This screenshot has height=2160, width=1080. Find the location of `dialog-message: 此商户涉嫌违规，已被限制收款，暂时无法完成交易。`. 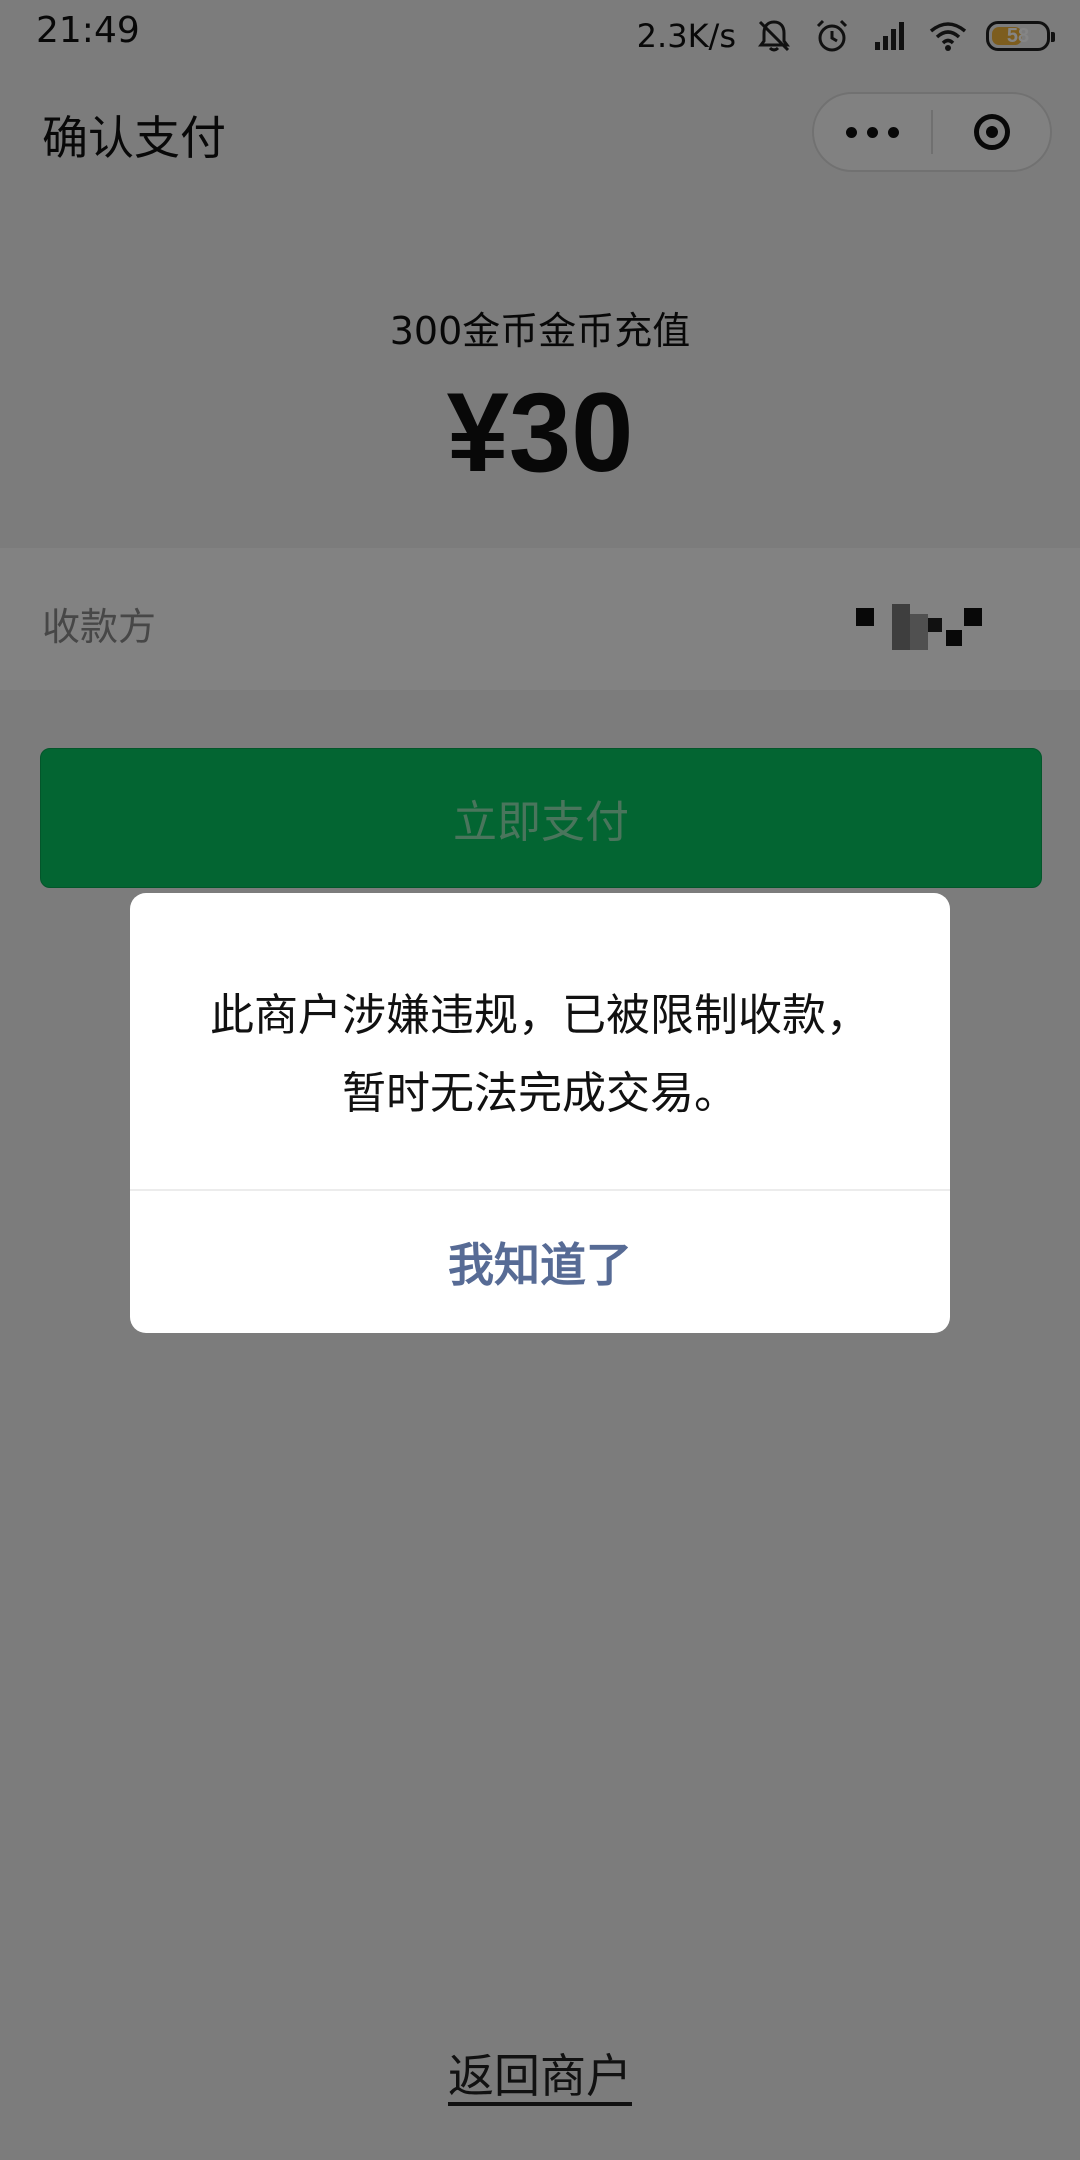

dialog-message: 此商户涉嫌违规，已被限制收款，暂时无法完成交易。 is located at coordinates (540, 1054).